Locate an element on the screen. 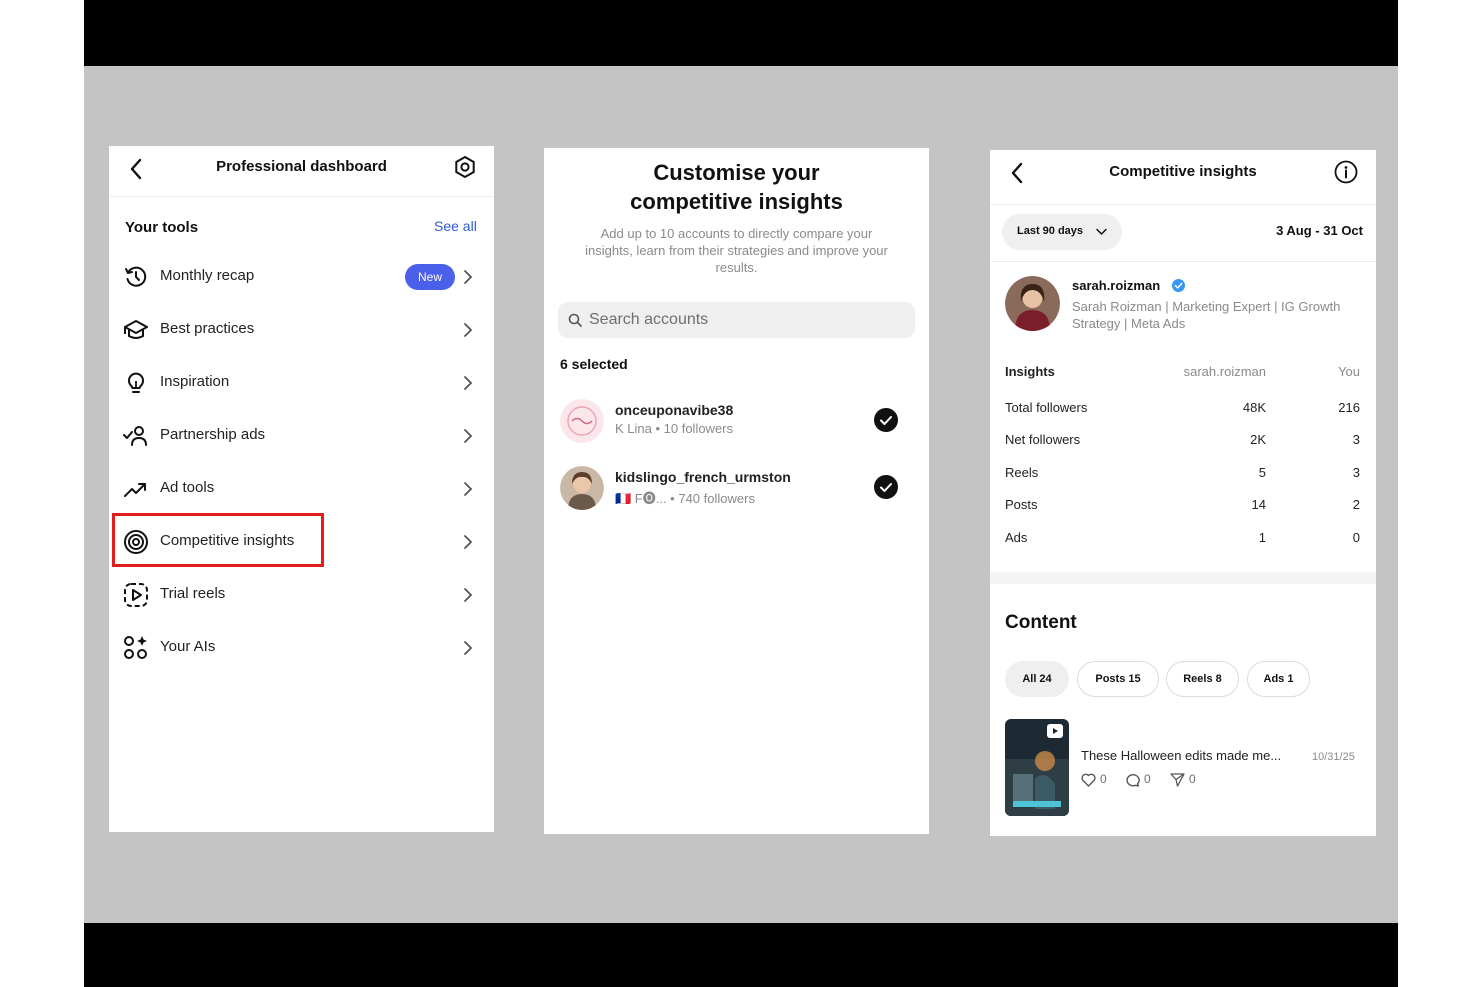  page-title: Professional dashboard is located at coordinates (301, 166).